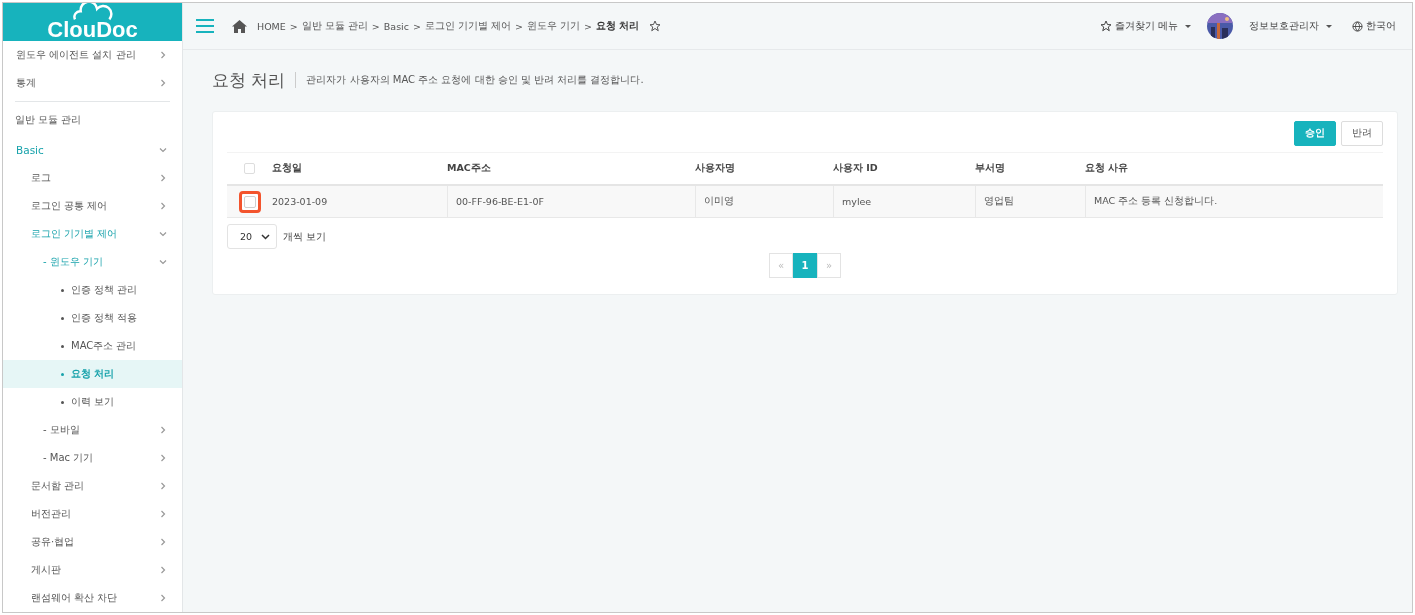  I want to click on breadcrumb-item: 로그인 기기별 제어, so click(467, 26).